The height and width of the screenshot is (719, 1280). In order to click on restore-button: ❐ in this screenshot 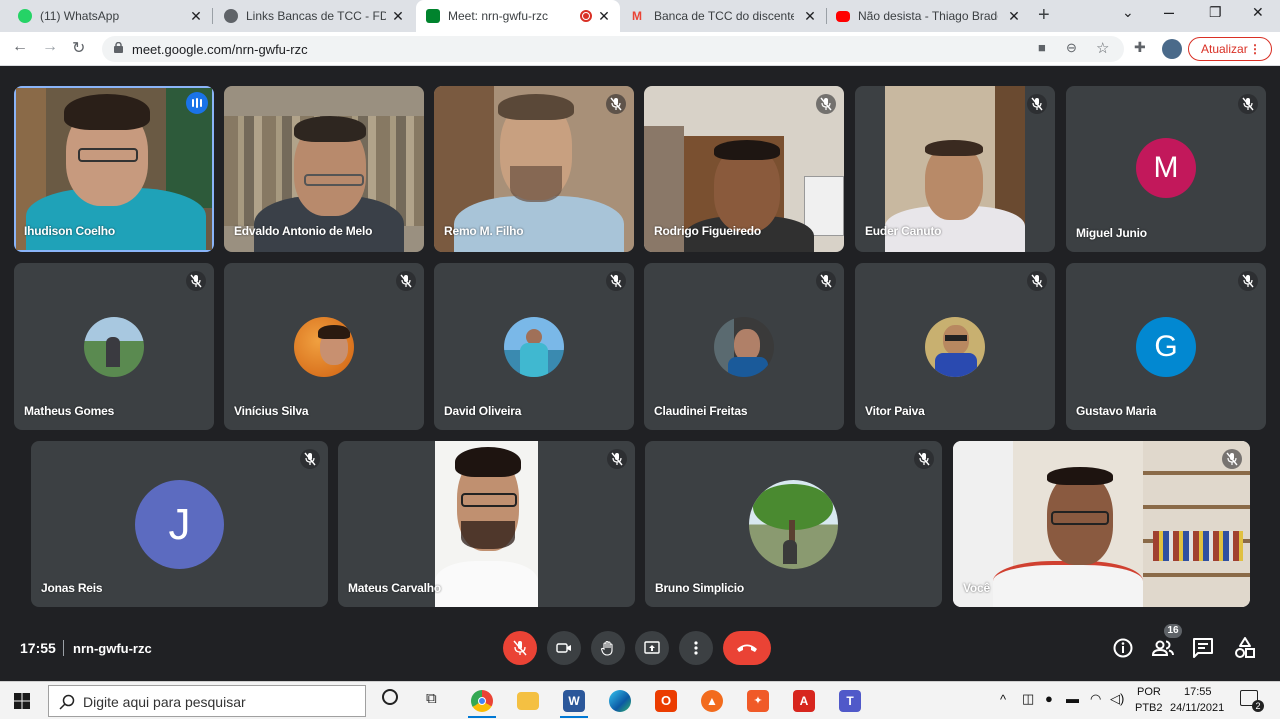, I will do `click(1215, 12)`.